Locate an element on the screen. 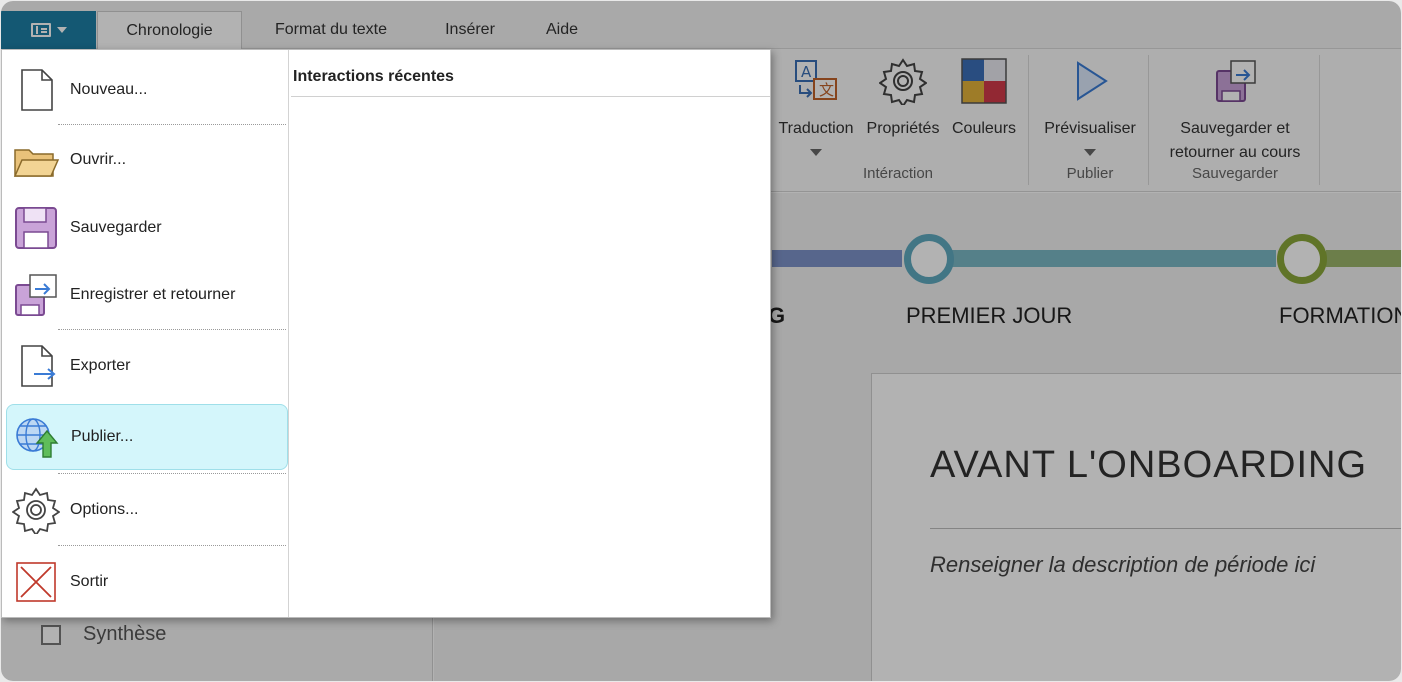 This screenshot has height=682, width=1402. divider is located at coordinates (530, 96).